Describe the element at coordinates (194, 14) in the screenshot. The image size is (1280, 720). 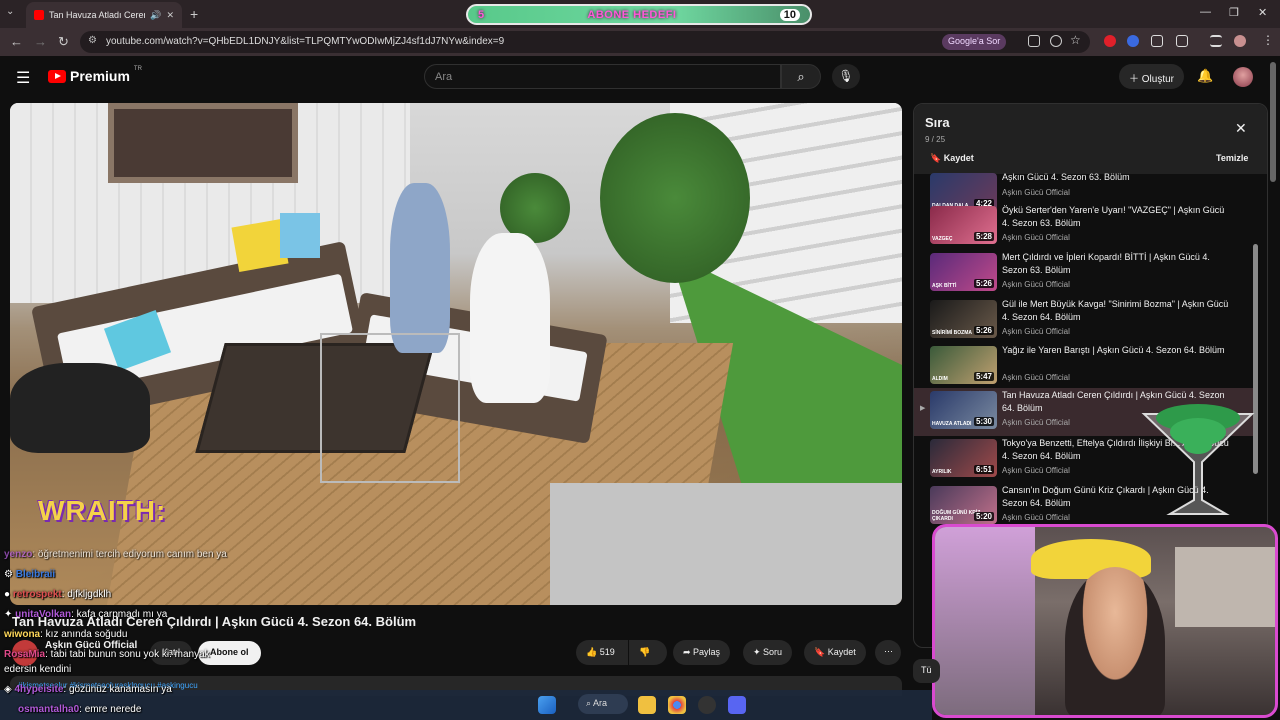
I see `new-tab-icon: +` at that location.